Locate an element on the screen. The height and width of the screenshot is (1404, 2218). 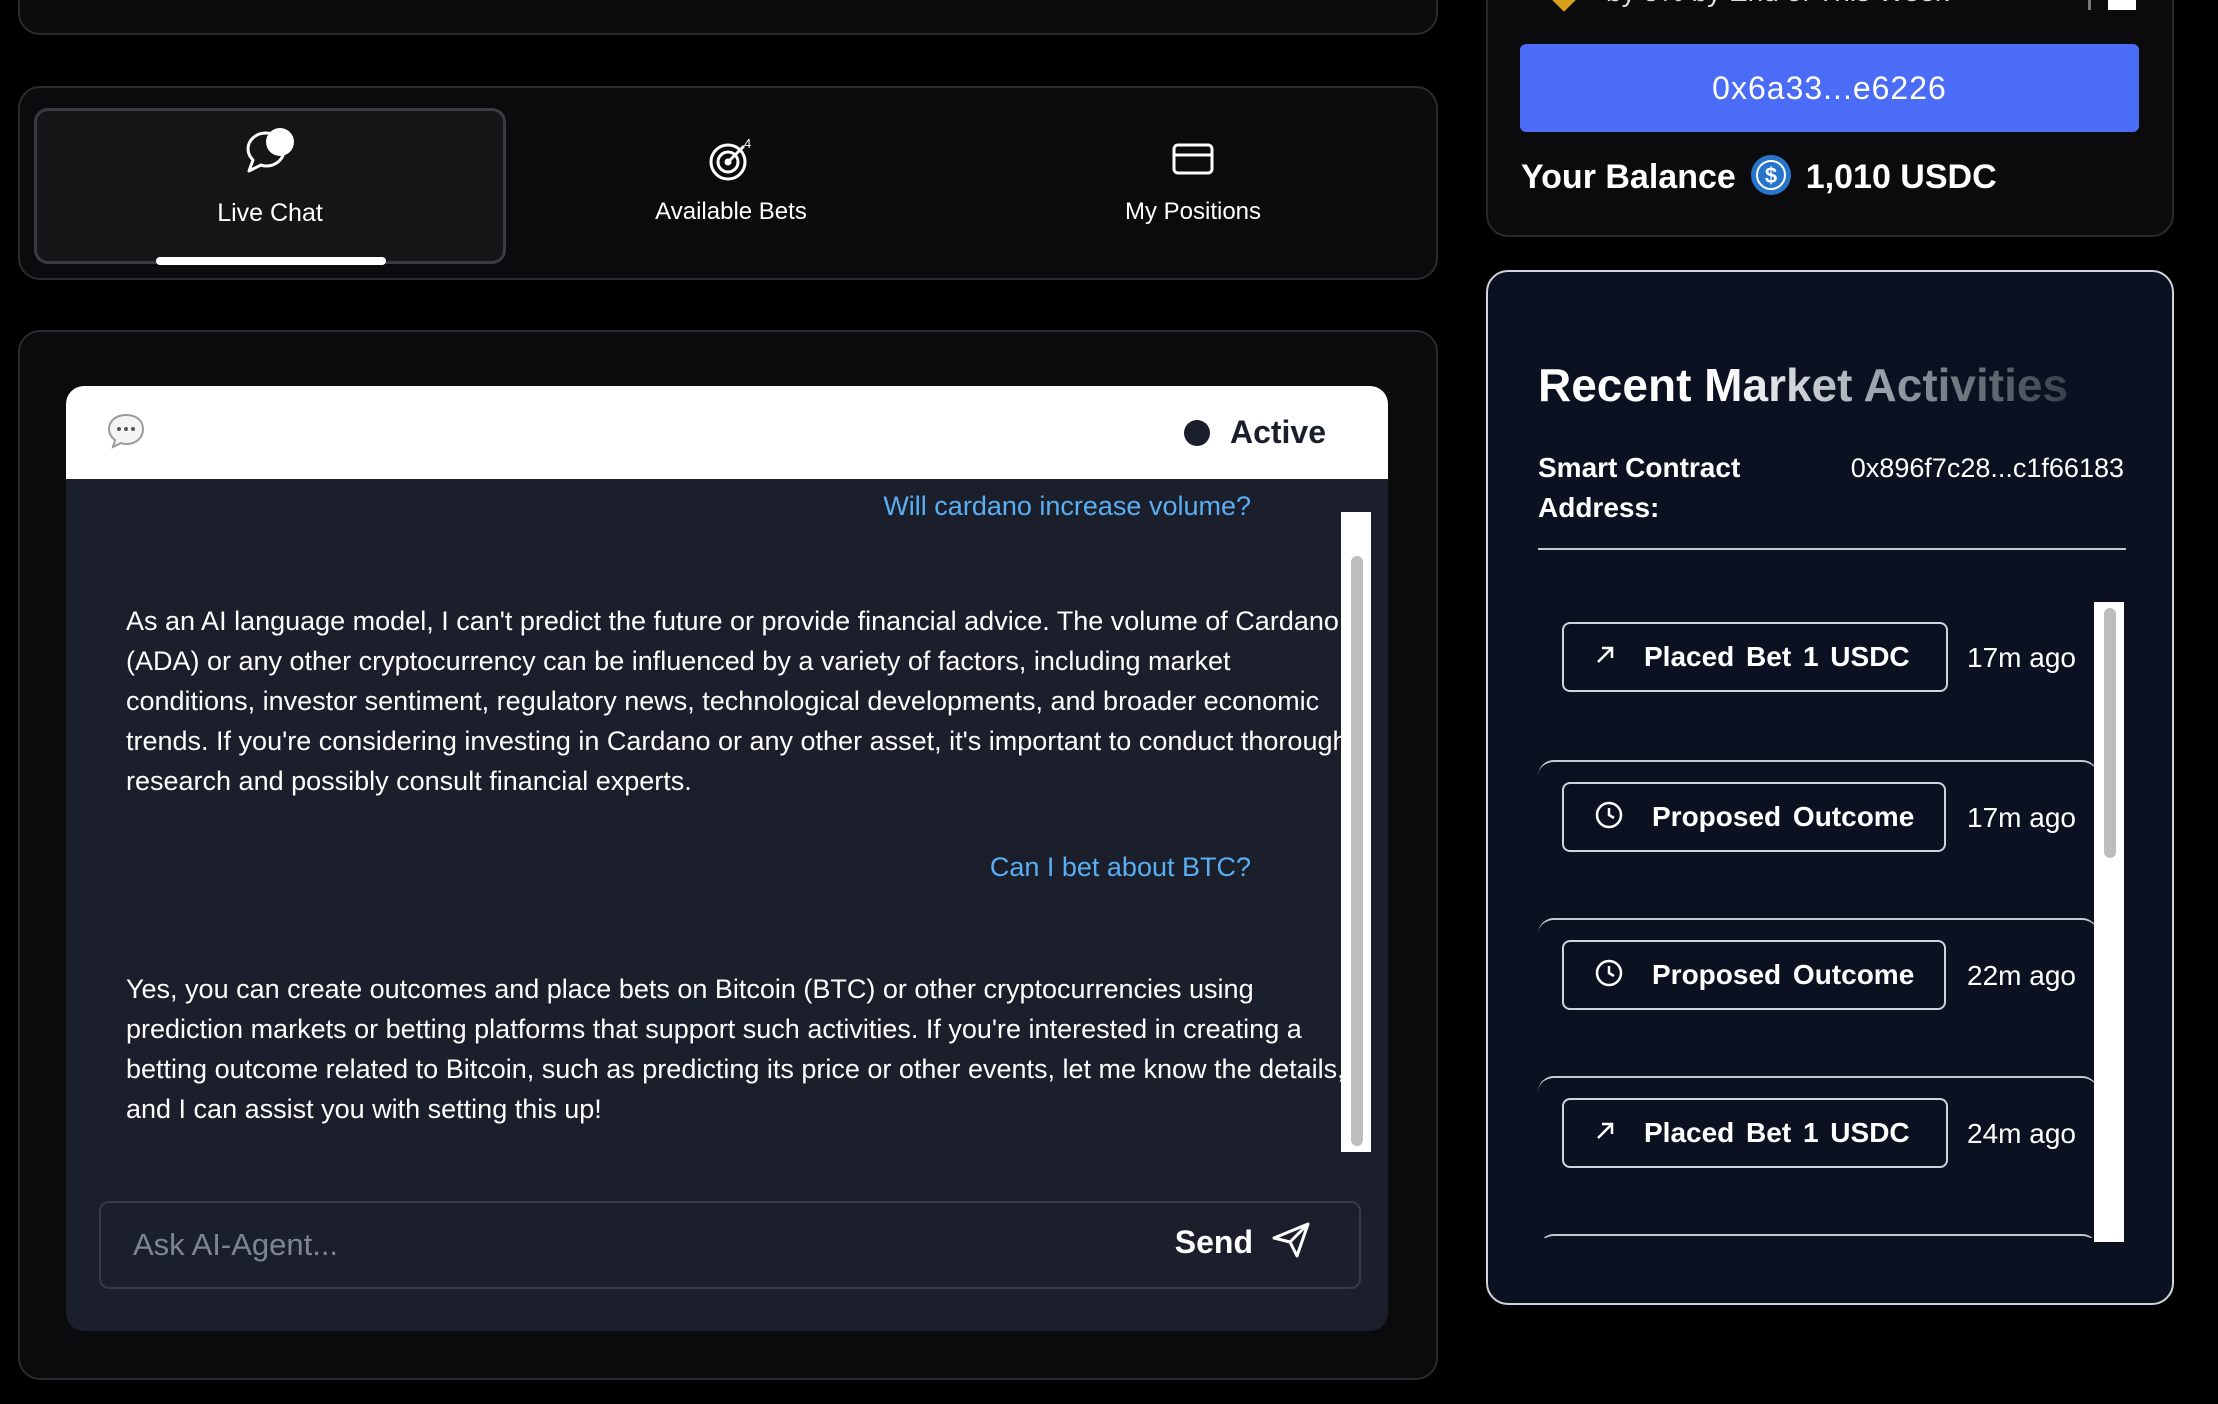
activity-row: Proposed Outcome 17m ago is located at coordinates (1818, 840).